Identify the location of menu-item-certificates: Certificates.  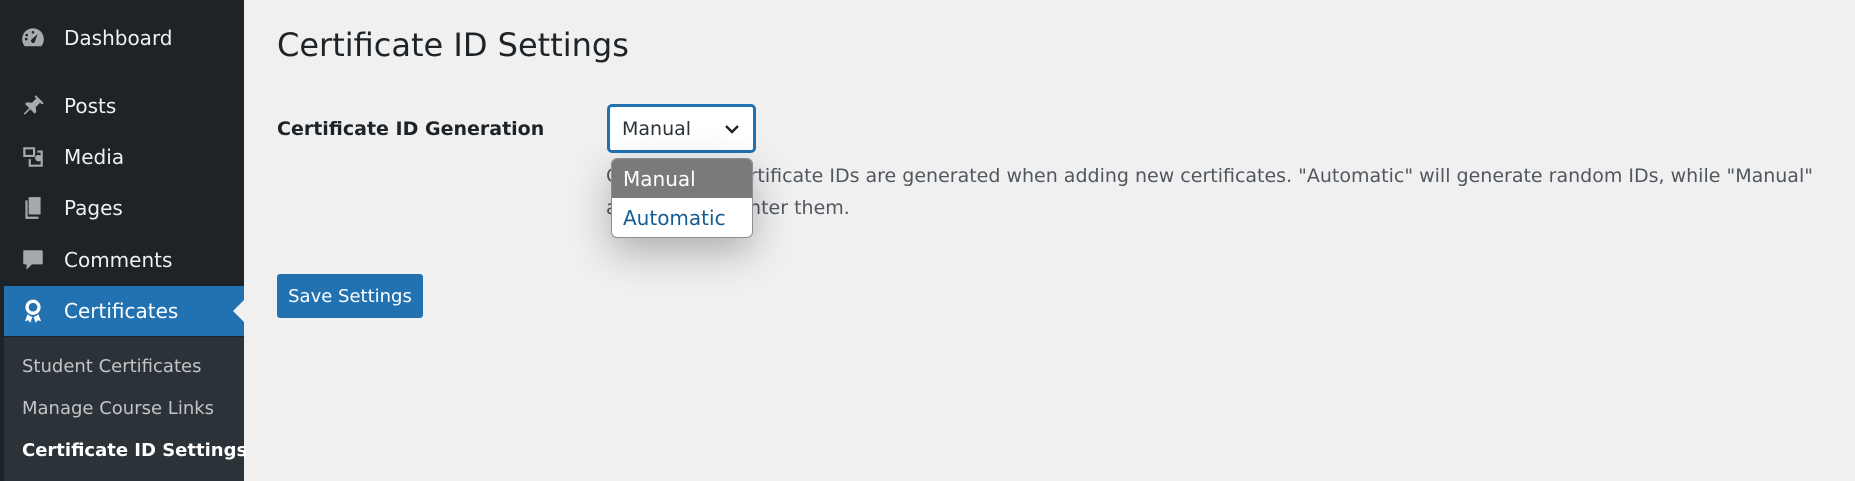
(124, 311).